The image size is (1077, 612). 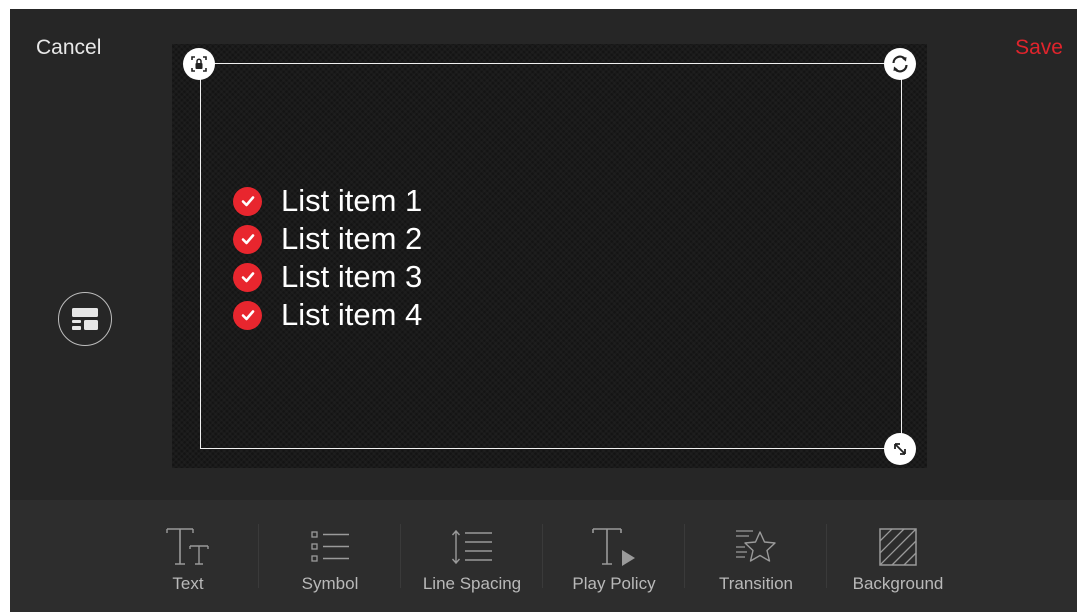 What do you see at coordinates (756, 546) in the screenshot?
I see `star-transition-icon` at bounding box center [756, 546].